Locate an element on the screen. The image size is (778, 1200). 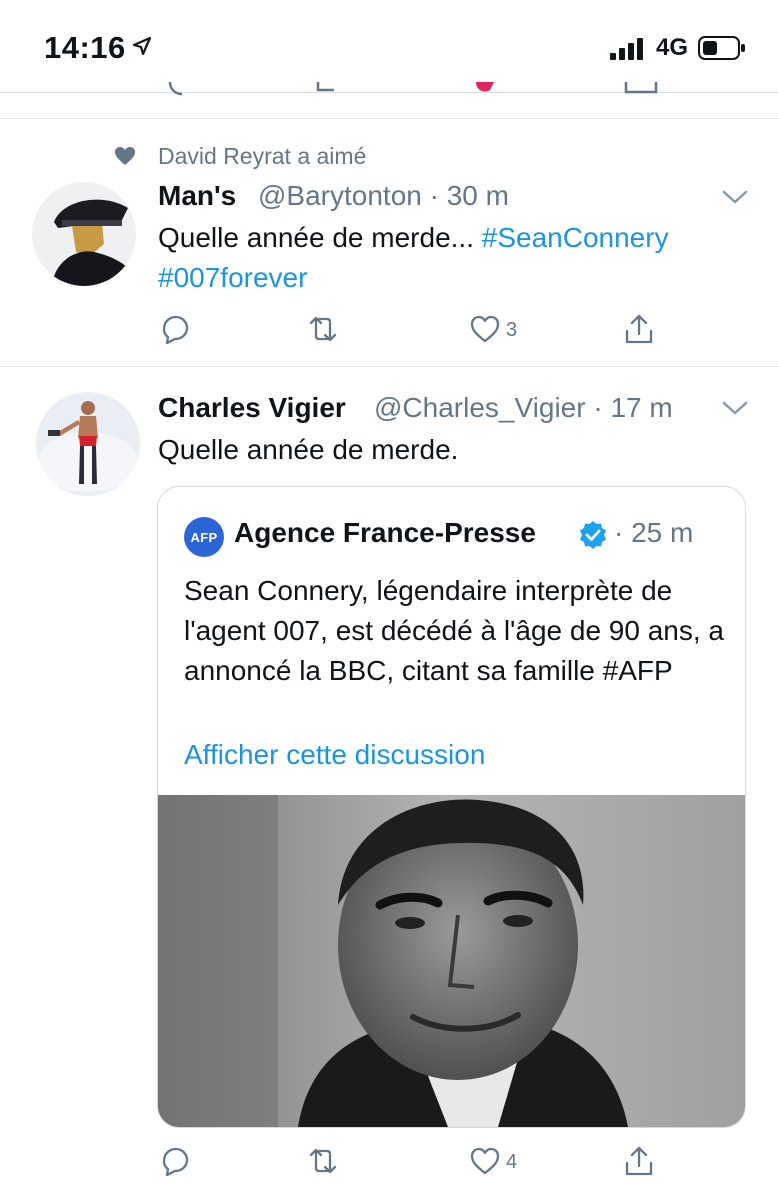
hashtag-link: #007forever is located at coordinates (232, 277).